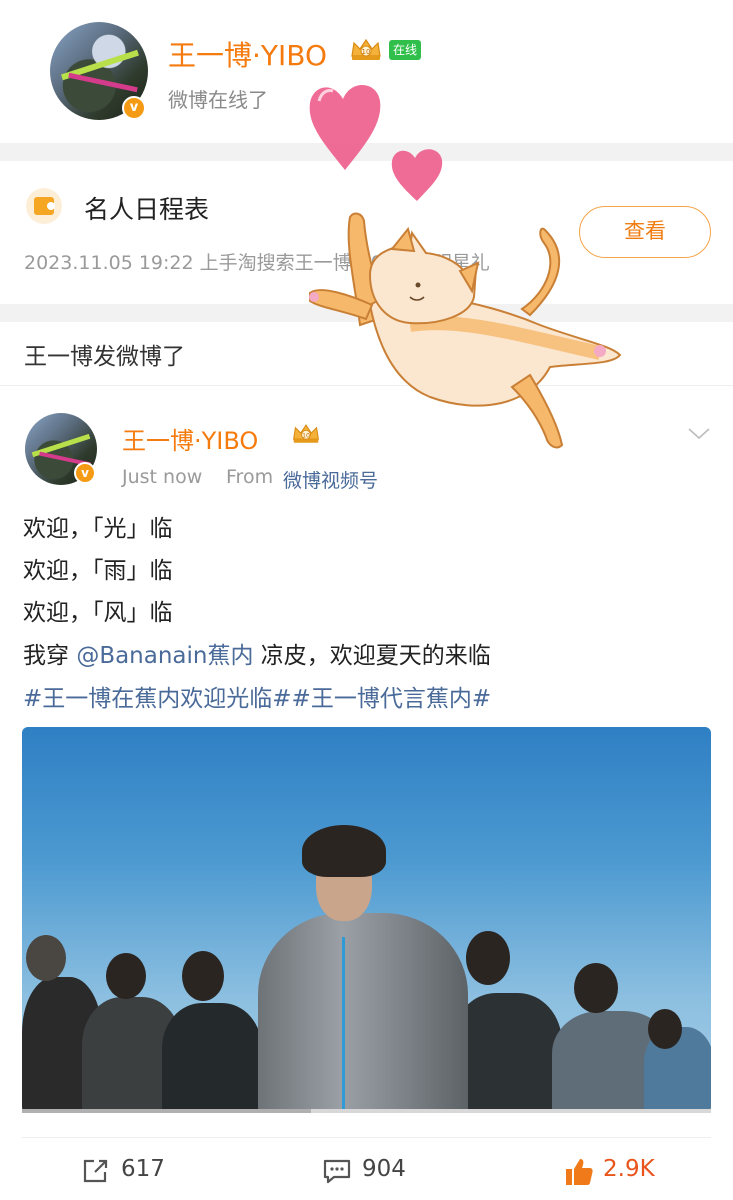  Describe the element at coordinates (190, 438) in the screenshot. I see `post-author-name: 王一博·YIBO` at that location.